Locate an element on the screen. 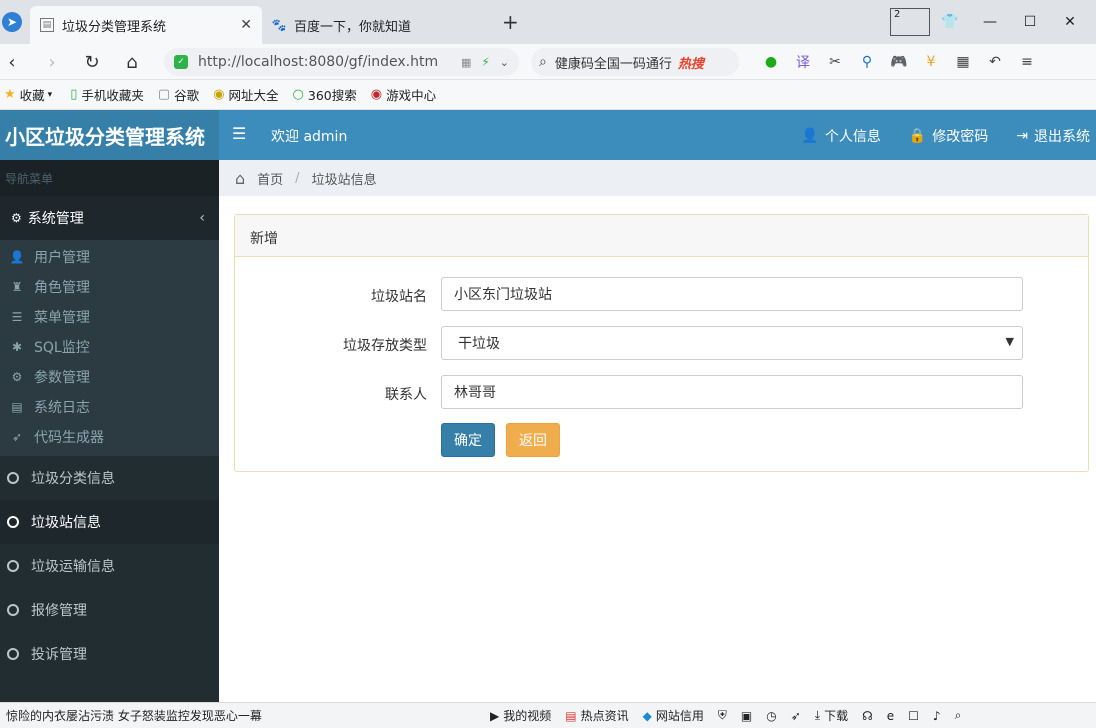  extension-toolbar: ● 译 ✂ ⚲ 🎮 ¥ ▦ ↶ ≡ is located at coordinates (899, 62).